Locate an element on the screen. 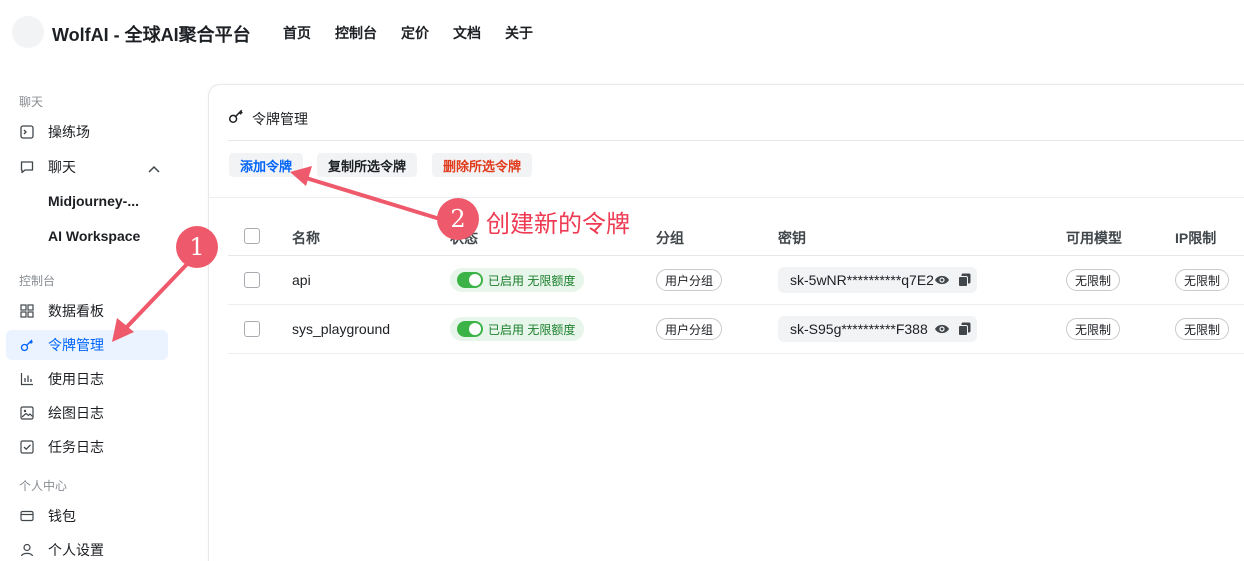  annotation-marker-1: 1 is located at coordinates (197, 247).